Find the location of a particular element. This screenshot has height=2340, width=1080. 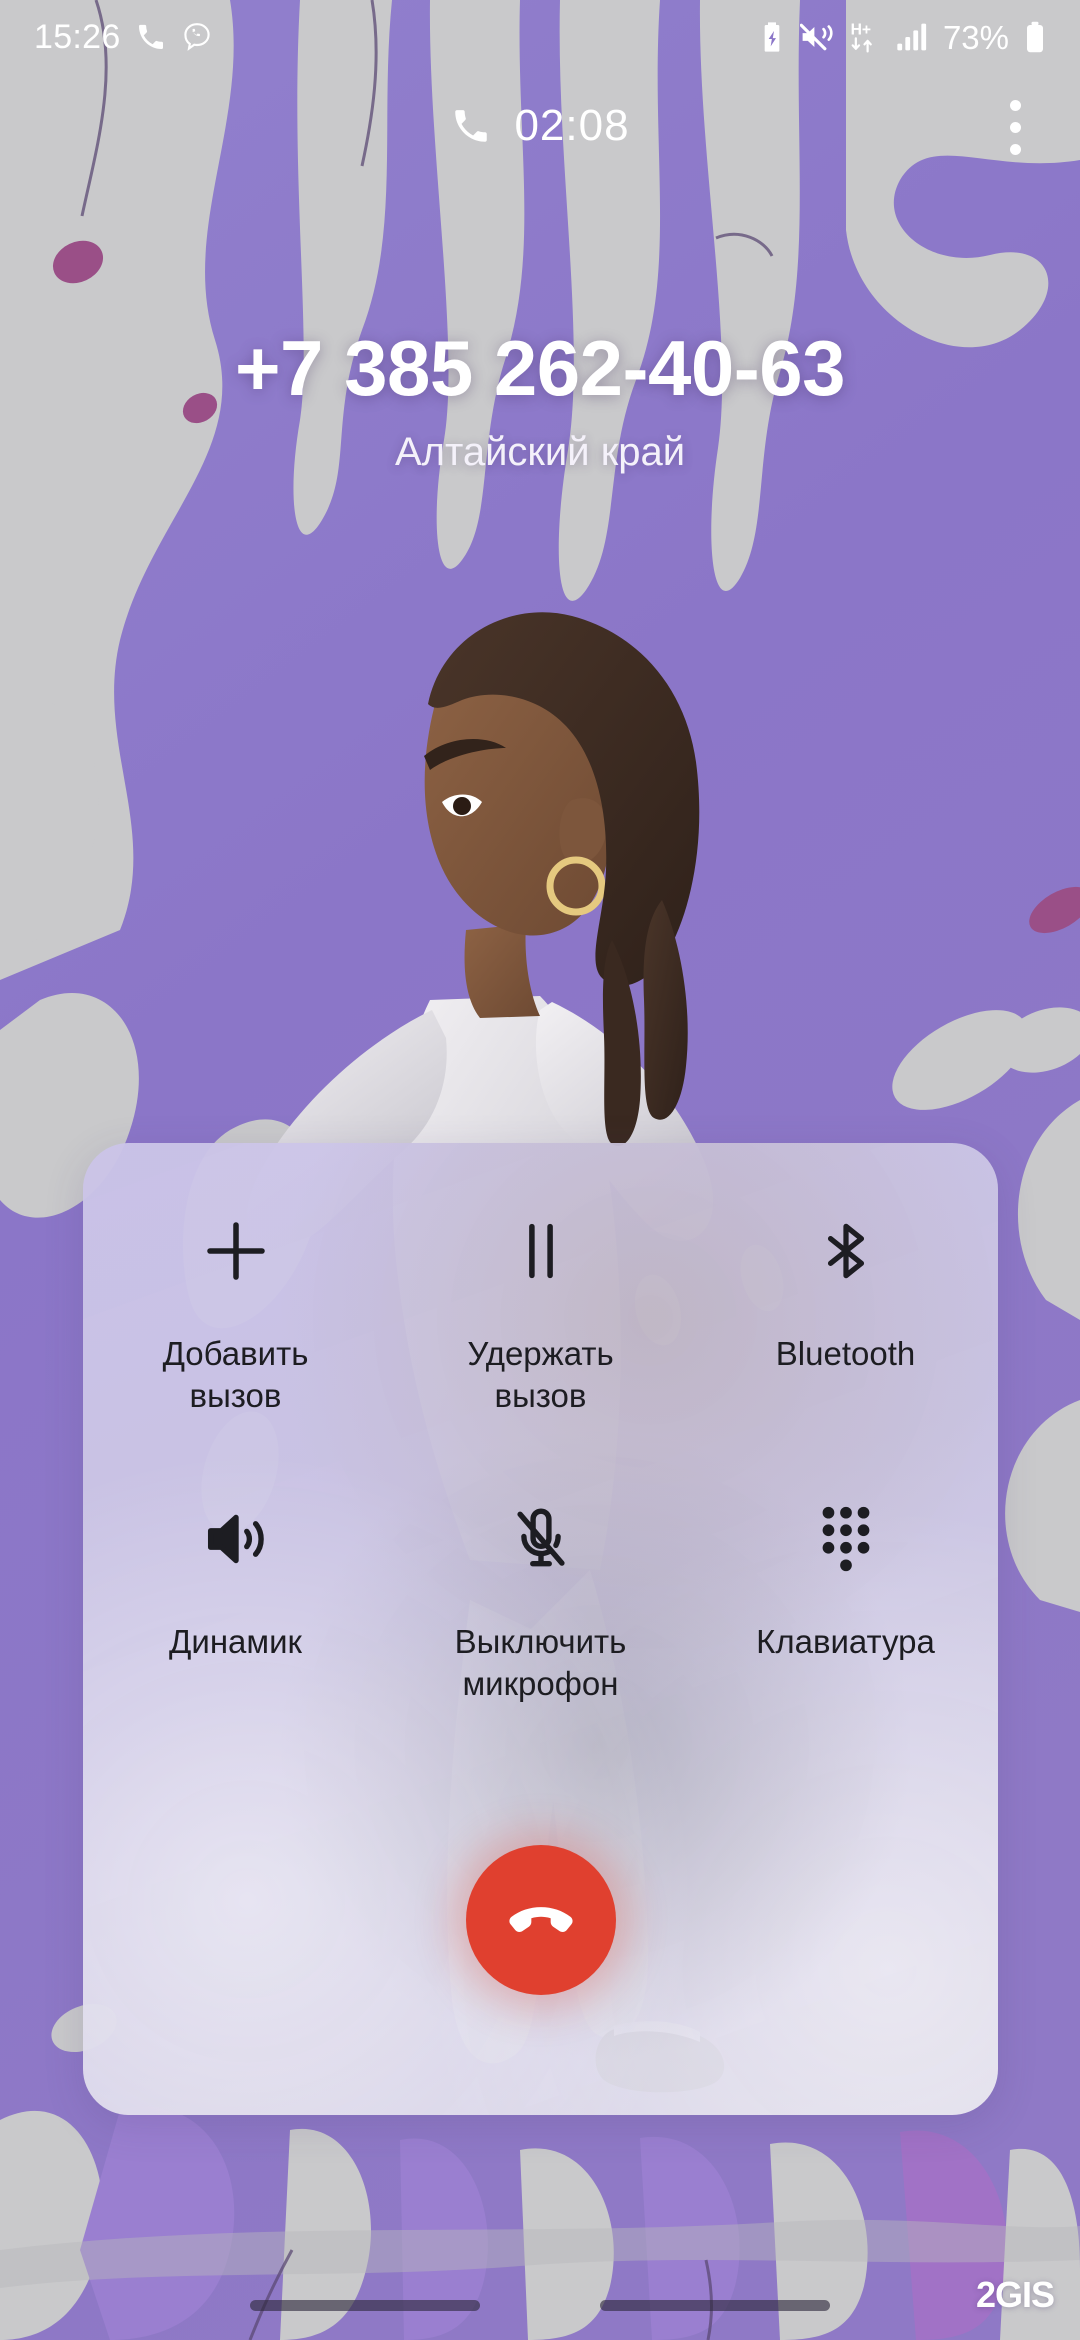

hold-call-button: Удержать вызов is located at coordinates (540, 1304).